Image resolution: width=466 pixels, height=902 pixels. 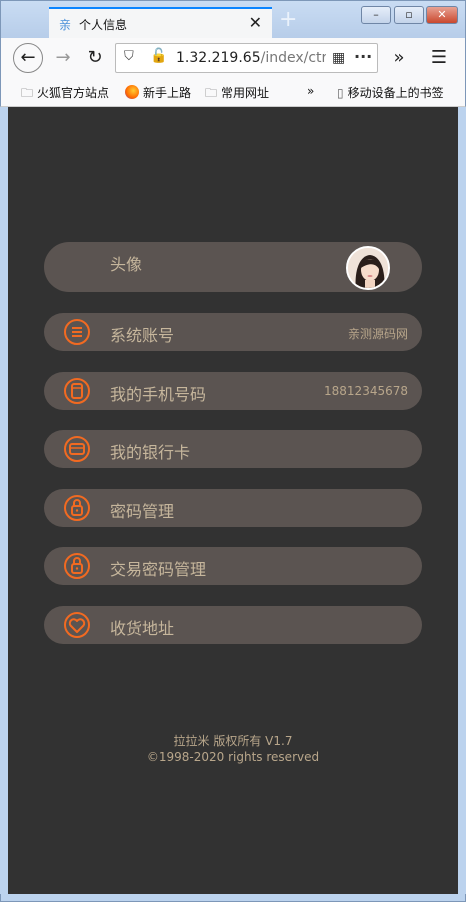 I want to click on row-label: 系统账号, so click(x=142, y=335).